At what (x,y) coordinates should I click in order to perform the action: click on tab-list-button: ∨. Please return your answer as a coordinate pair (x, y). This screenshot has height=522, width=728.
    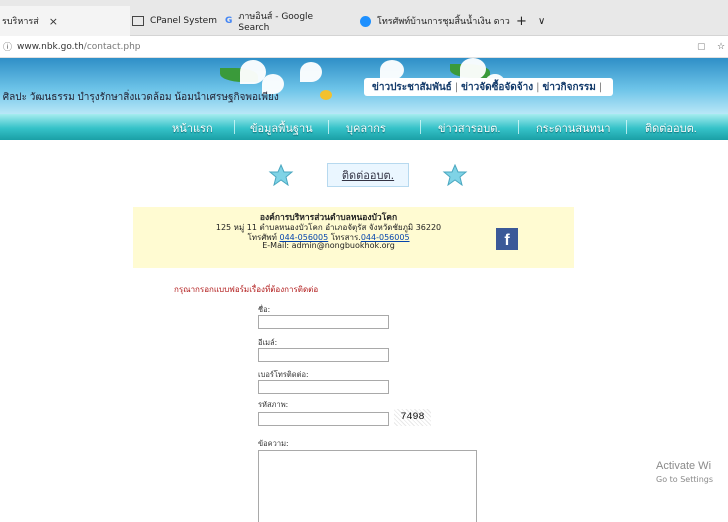
    Looking at the image, I should click on (546, 21).